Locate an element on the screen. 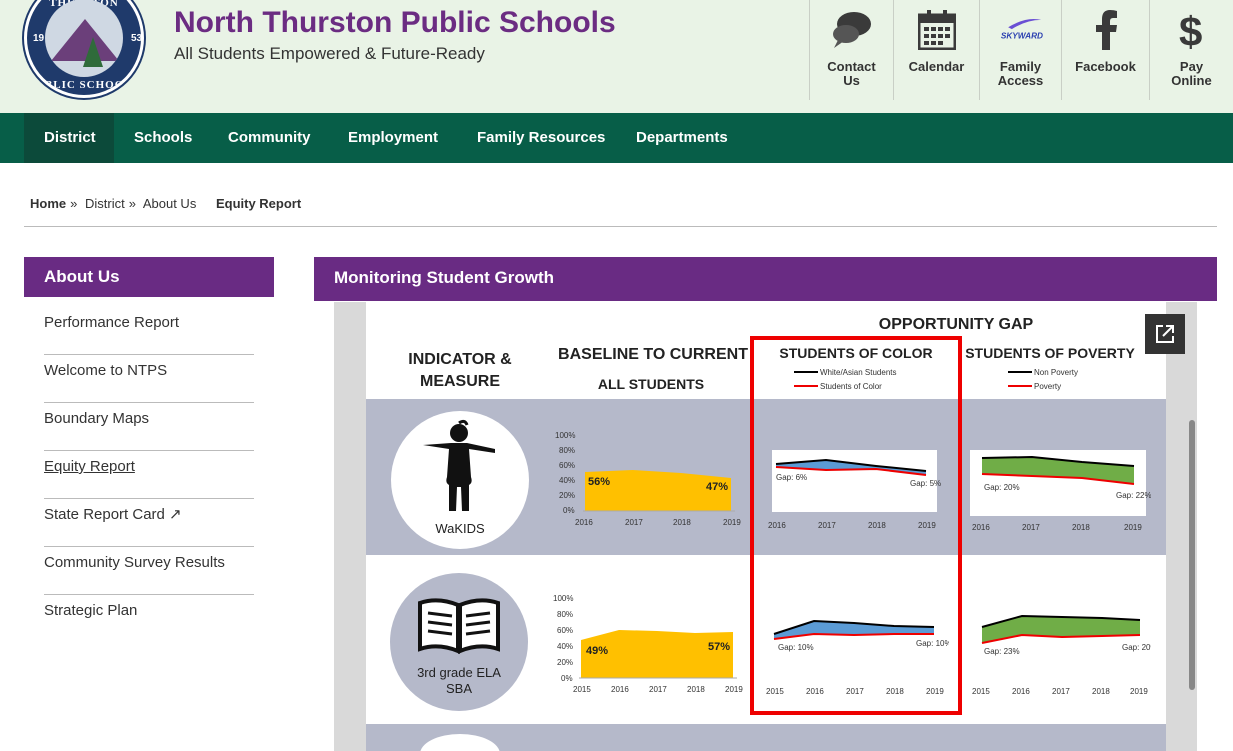 This screenshot has width=1233, height=751. sidebar-item-boundary-maps: Boundary Maps is located at coordinates (149, 427).